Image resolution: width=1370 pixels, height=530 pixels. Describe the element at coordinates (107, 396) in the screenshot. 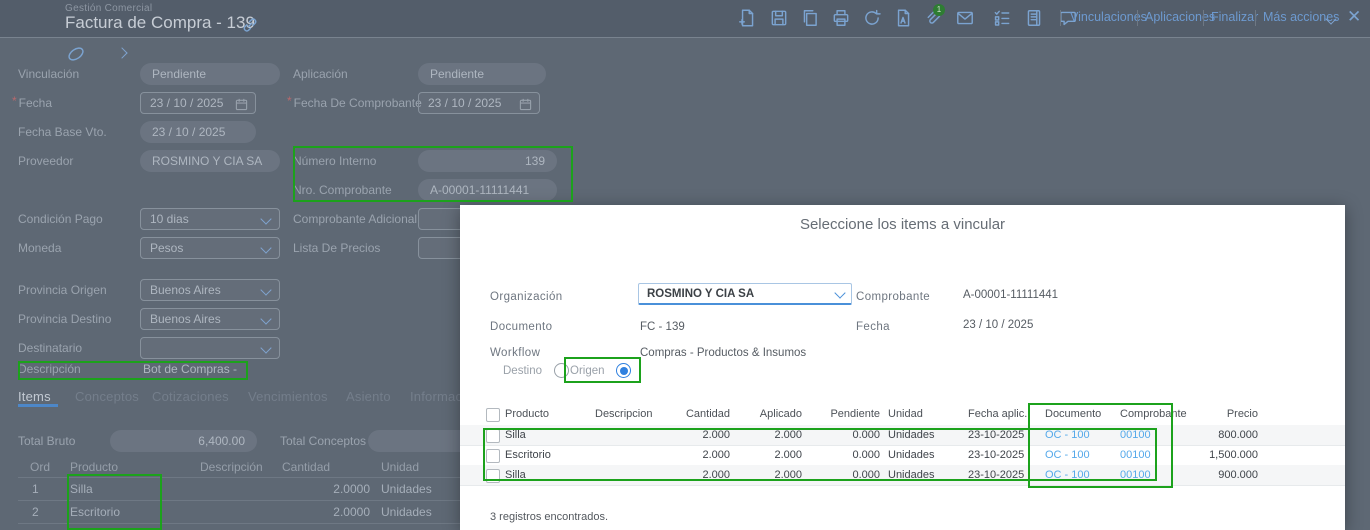

I see `tab-conceptos: Conceptos` at that location.